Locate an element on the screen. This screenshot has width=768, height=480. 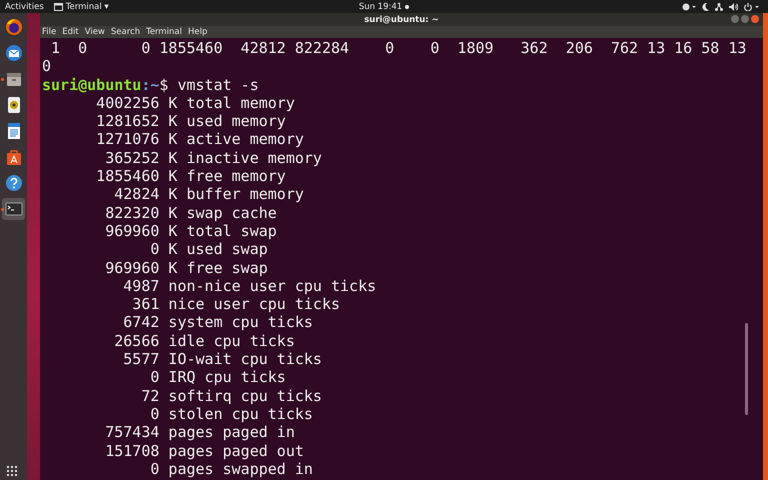
menu-item: Edit is located at coordinates (70, 32).